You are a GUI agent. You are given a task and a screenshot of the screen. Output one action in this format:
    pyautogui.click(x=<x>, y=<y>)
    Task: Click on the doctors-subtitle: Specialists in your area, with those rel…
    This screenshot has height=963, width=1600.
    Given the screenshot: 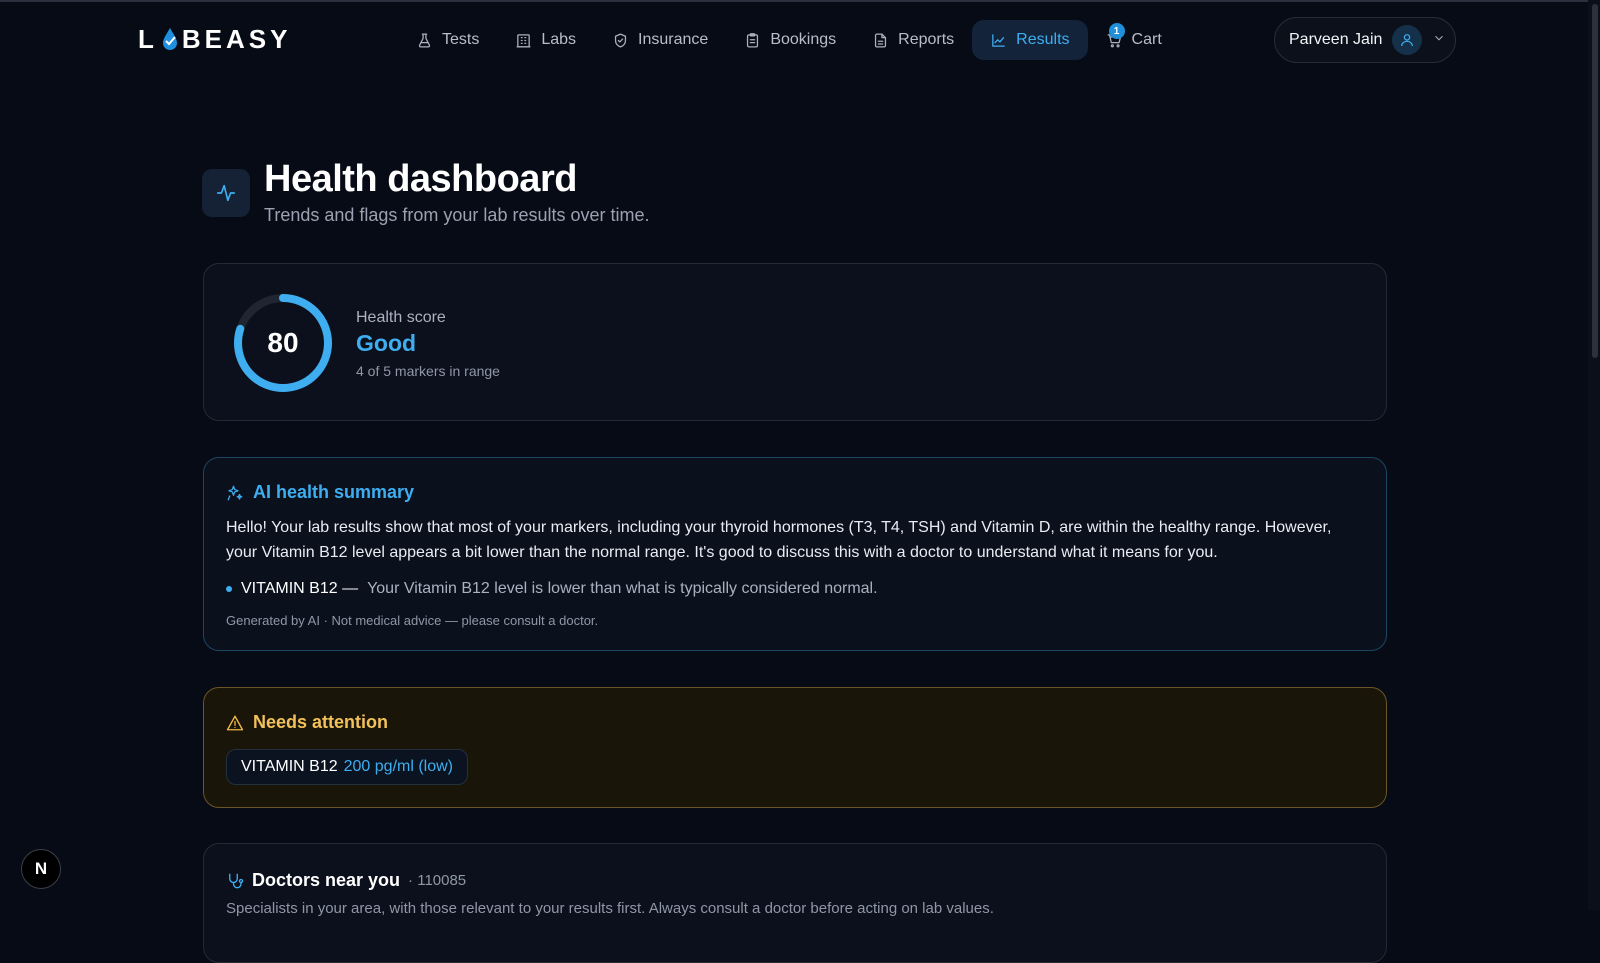 What is the action you would take?
    pyautogui.click(x=610, y=908)
    